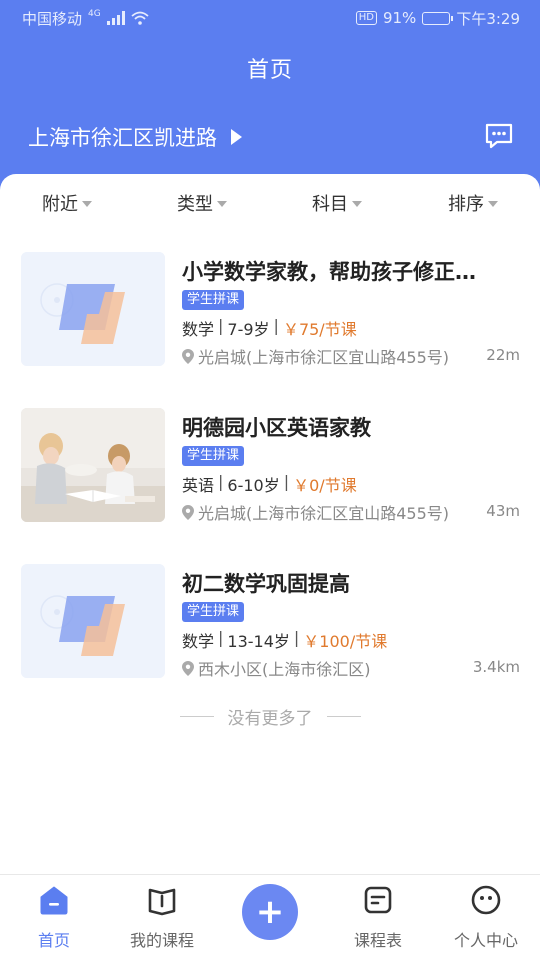 This screenshot has height=960, width=540. What do you see at coordinates (140, 18) in the screenshot?
I see `wifi-icon` at bounding box center [140, 18].